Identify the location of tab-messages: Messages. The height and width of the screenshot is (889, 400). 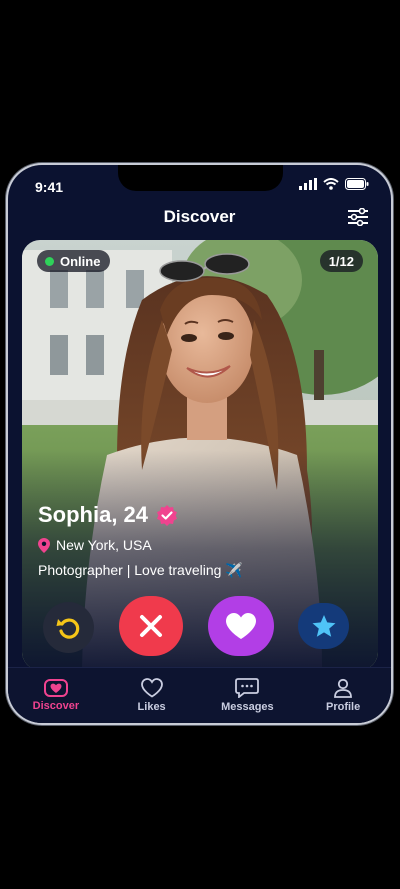
(248, 695).